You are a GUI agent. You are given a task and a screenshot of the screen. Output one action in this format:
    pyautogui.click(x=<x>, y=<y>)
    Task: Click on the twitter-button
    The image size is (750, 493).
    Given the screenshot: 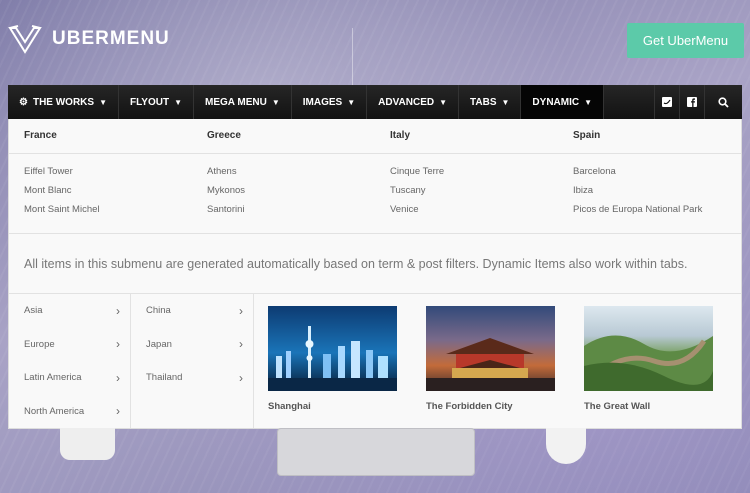 What is the action you would take?
    pyautogui.click(x=666, y=102)
    